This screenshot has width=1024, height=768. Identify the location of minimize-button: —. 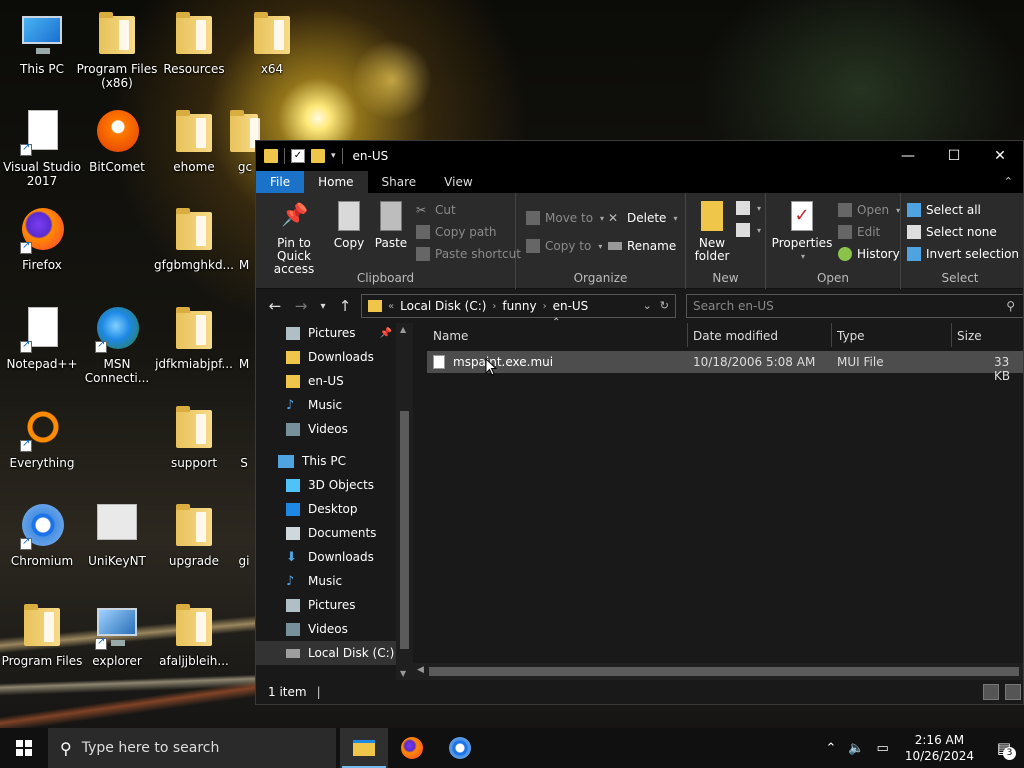
(908, 156).